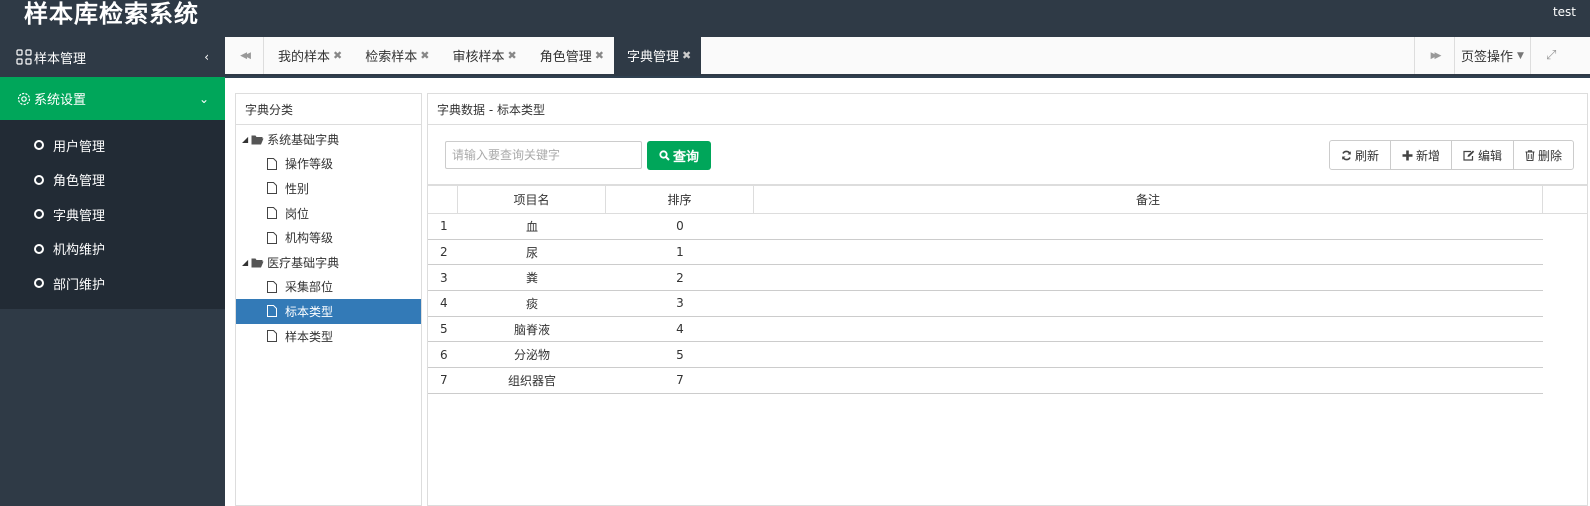  I want to click on chevron-down-icon: ⌄, so click(203, 98).